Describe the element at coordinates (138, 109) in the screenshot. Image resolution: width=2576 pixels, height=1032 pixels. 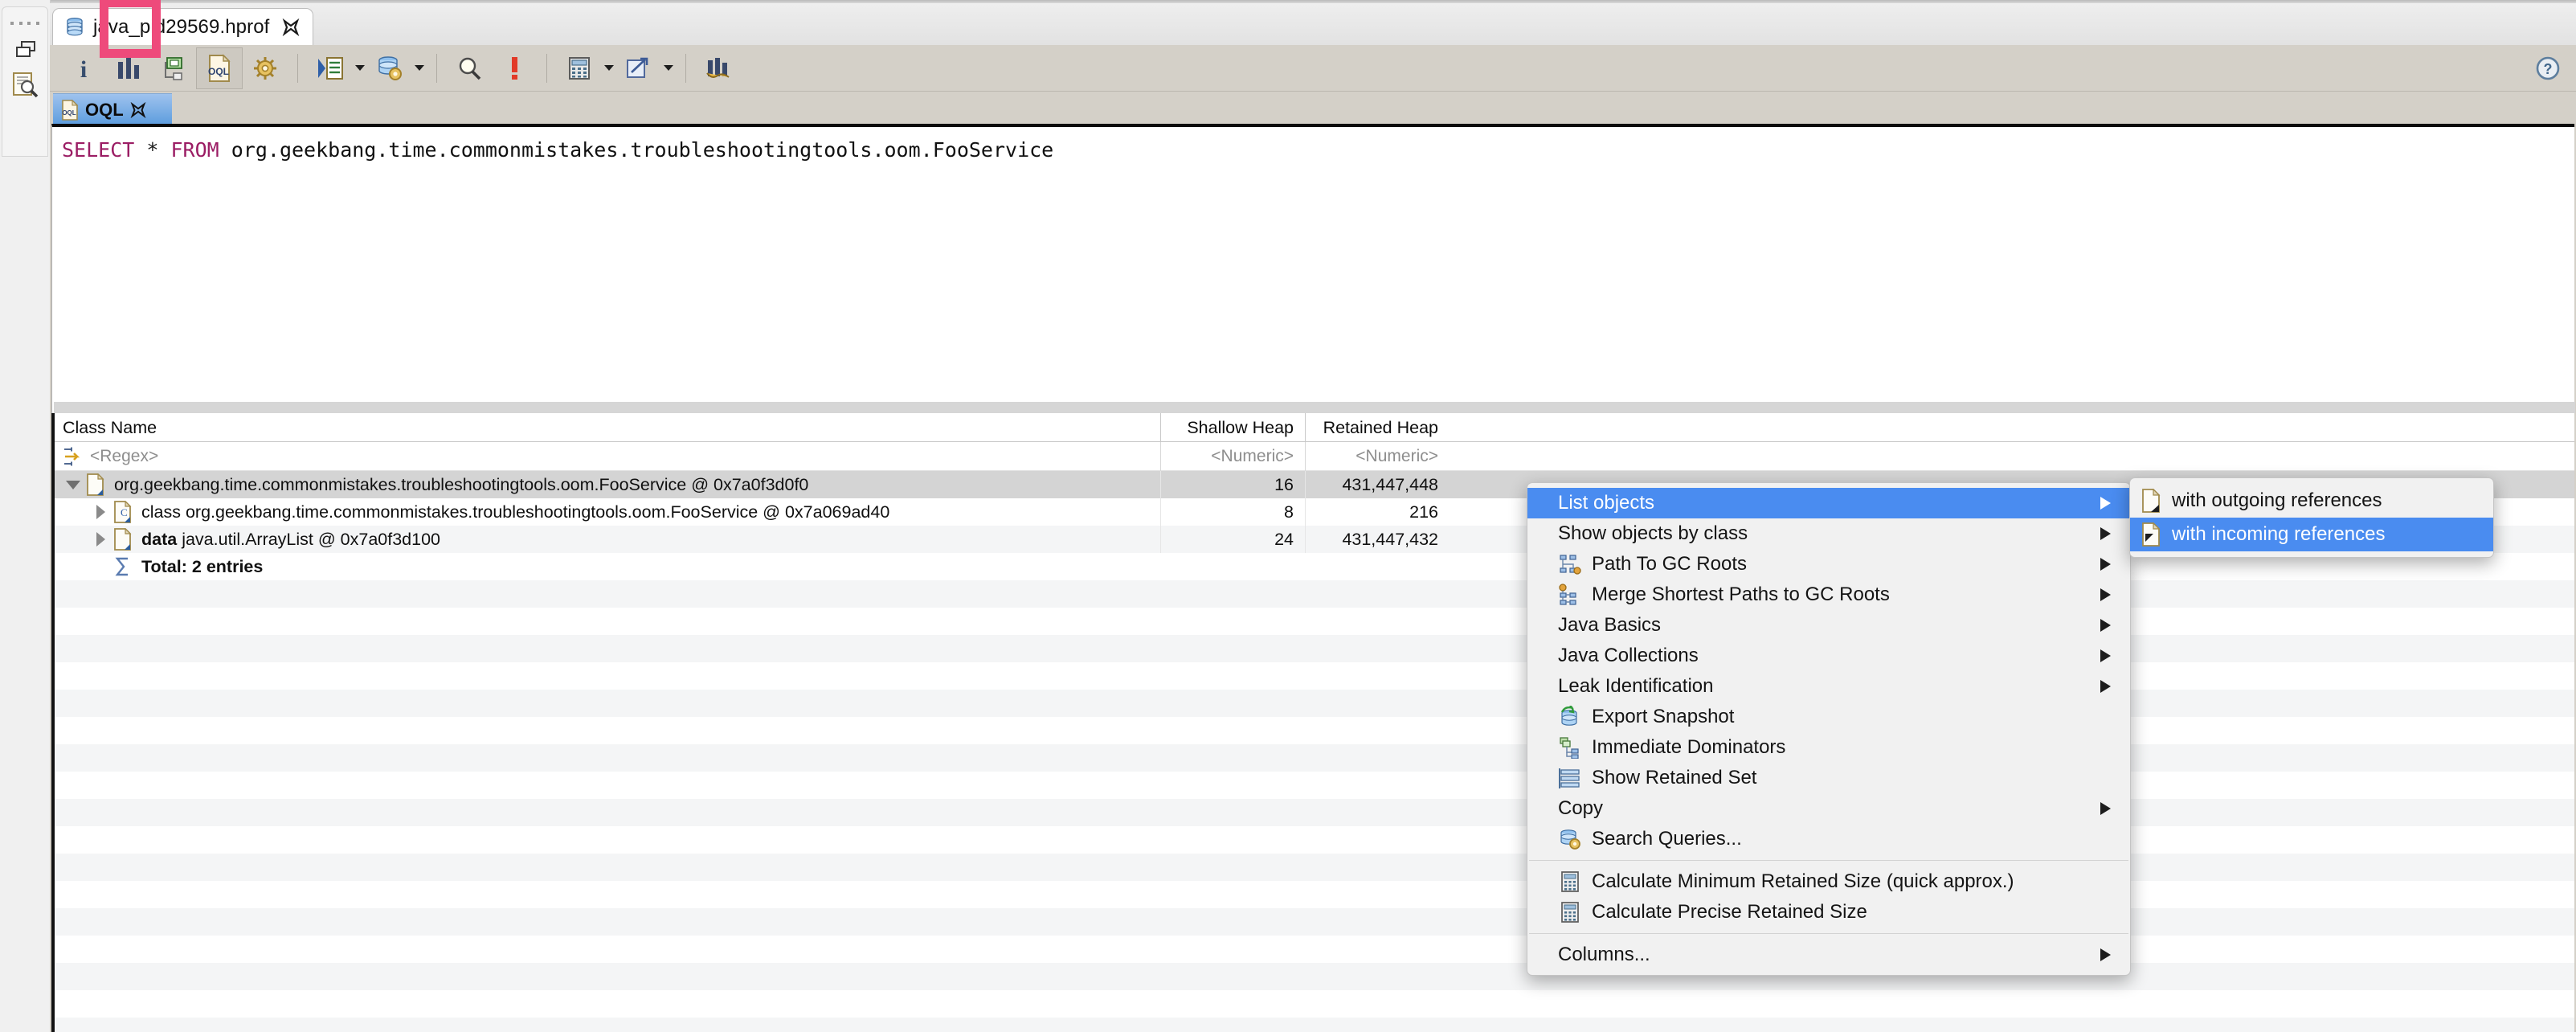
I see `close-icon-oql-tab` at that location.